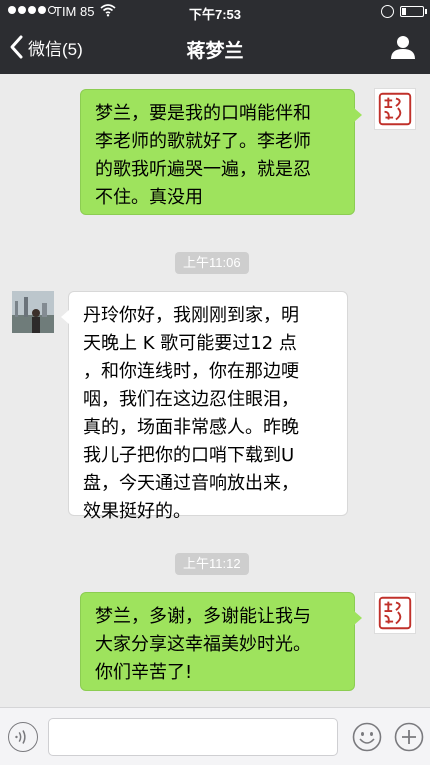 The image size is (430, 765). I want to click on message-line: 真的，场面非常感人。昨晚, so click(191, 427).